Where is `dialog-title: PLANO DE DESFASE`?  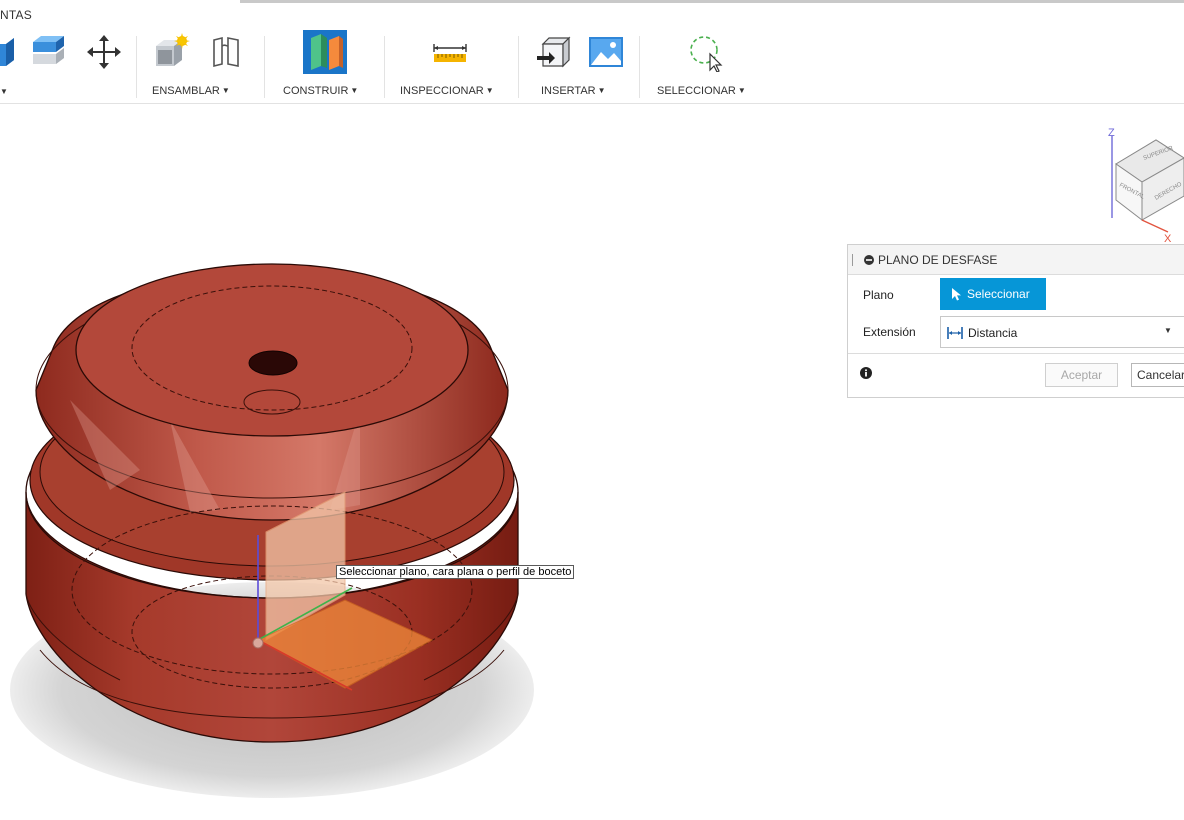
dialog-title: PLANO DE DESFASE is located at coordinates (938, 260).